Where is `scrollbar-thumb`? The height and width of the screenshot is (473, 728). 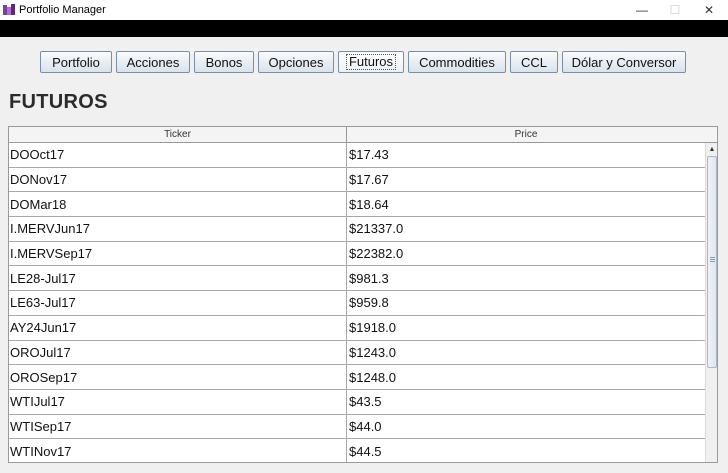 scrollbar-thumb is located at coordinates (712, 262).